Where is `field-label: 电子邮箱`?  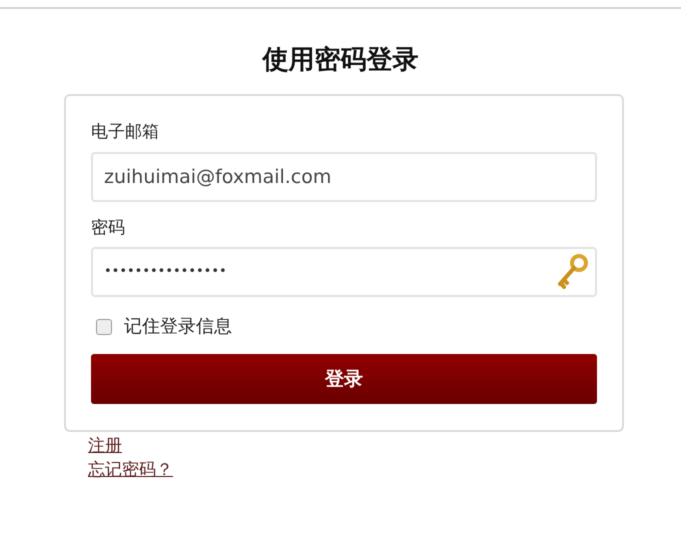
field-label: 电子邮箱 is located at coordinates (125, 132).